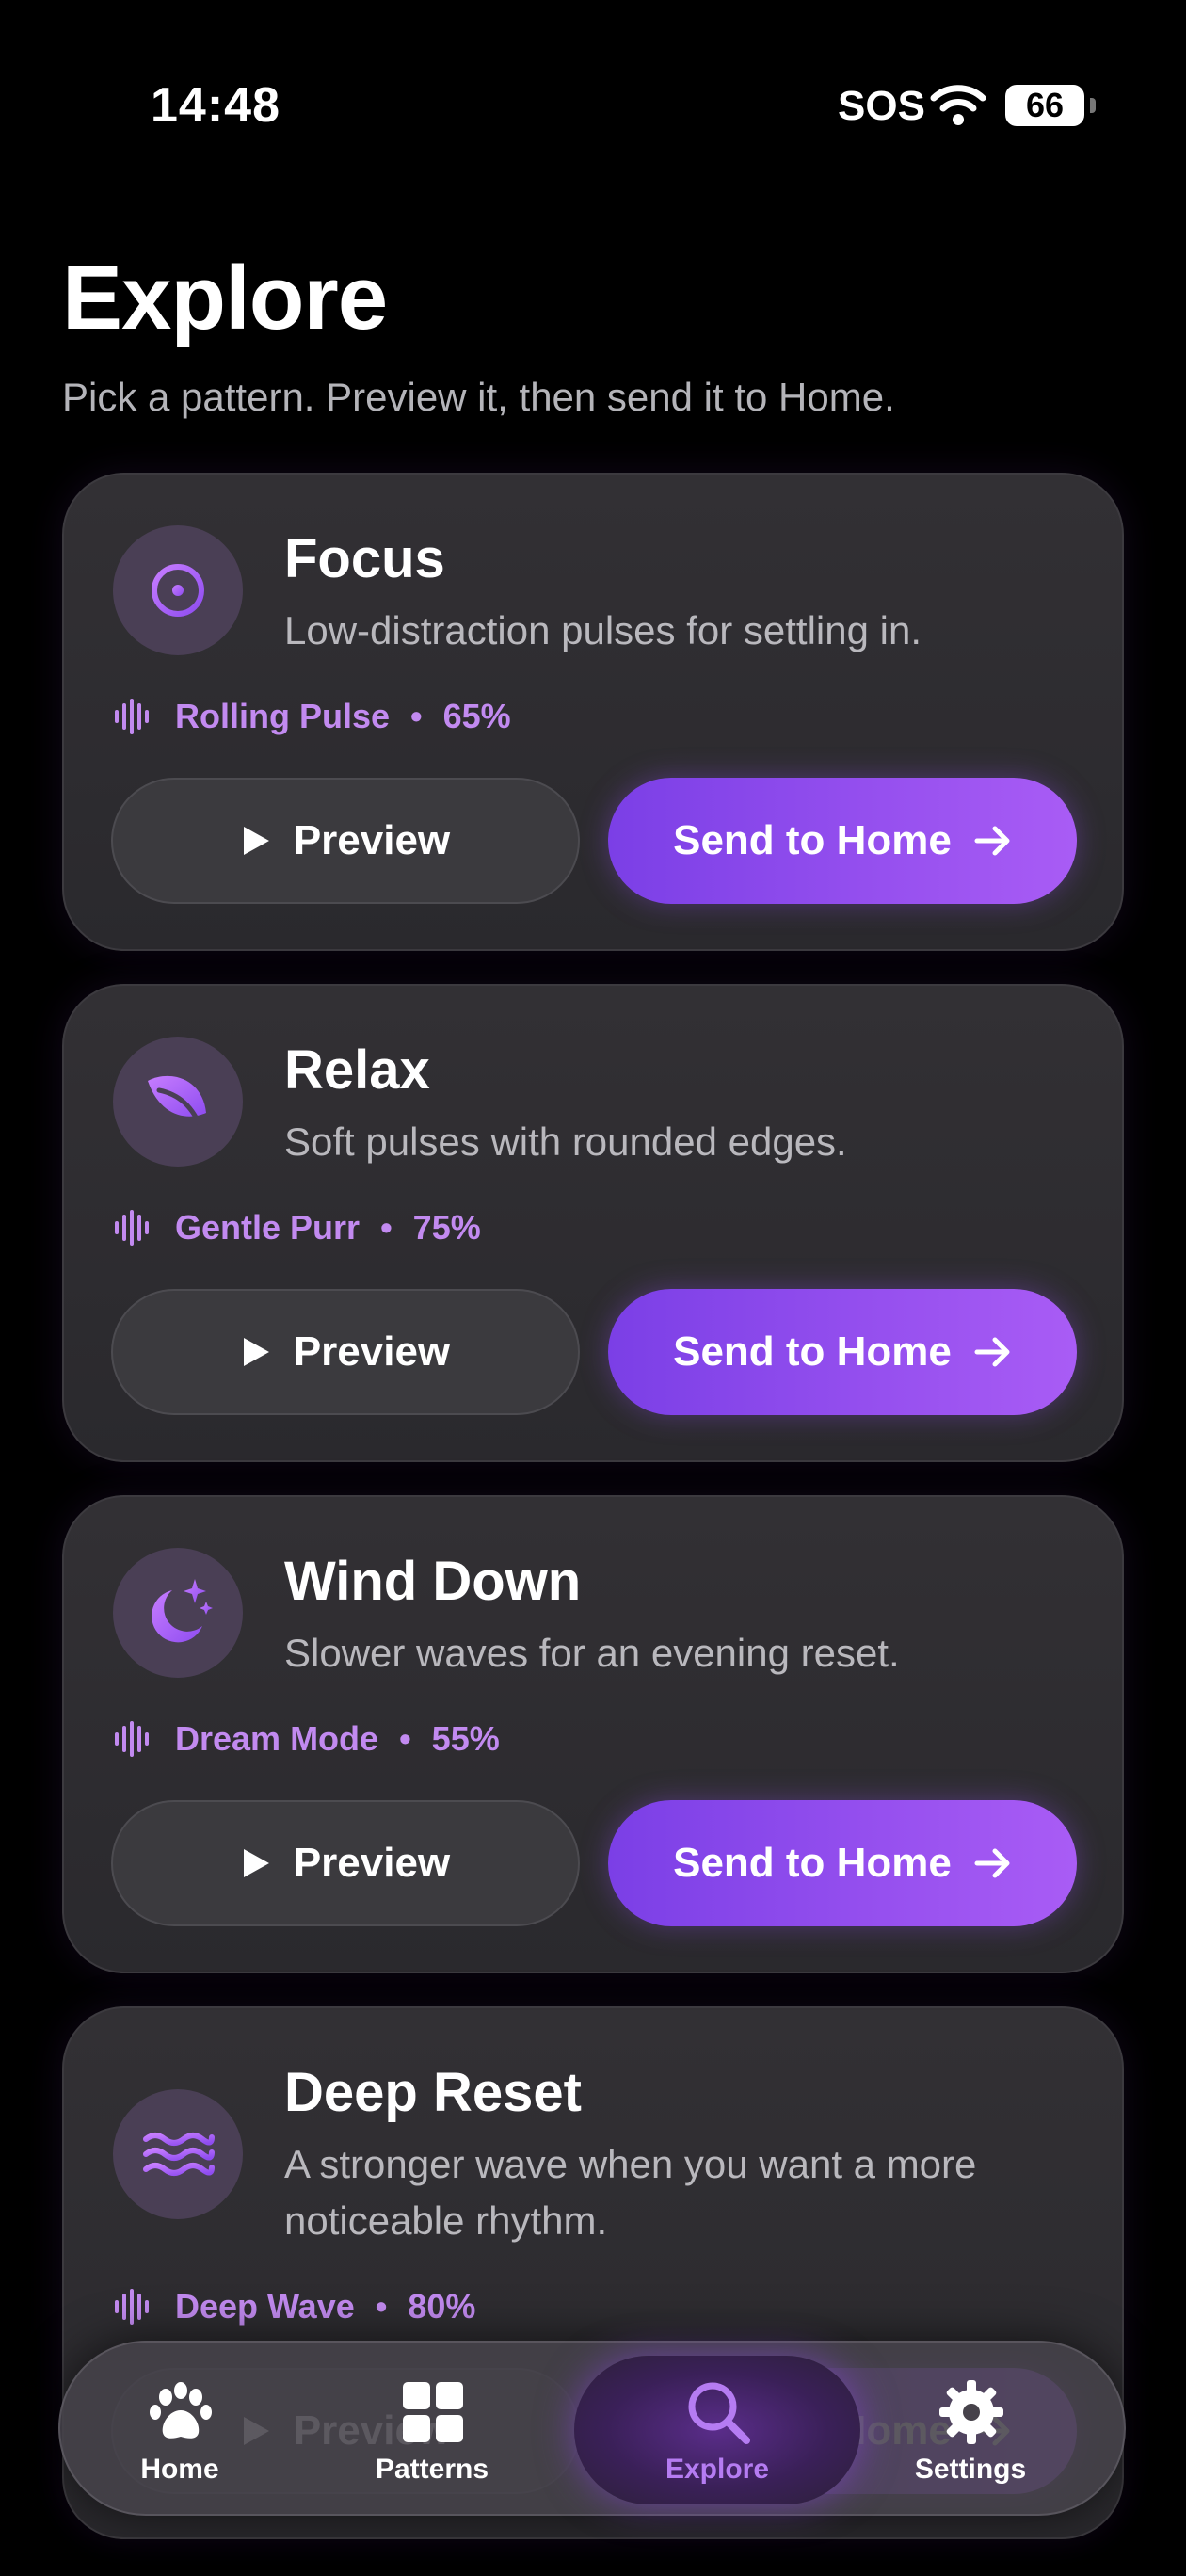 This screenshot has width=1186, height=2576. Describe the element at coordinates (178, 2154) in the screenshot. I see `waves-icon` at that location.